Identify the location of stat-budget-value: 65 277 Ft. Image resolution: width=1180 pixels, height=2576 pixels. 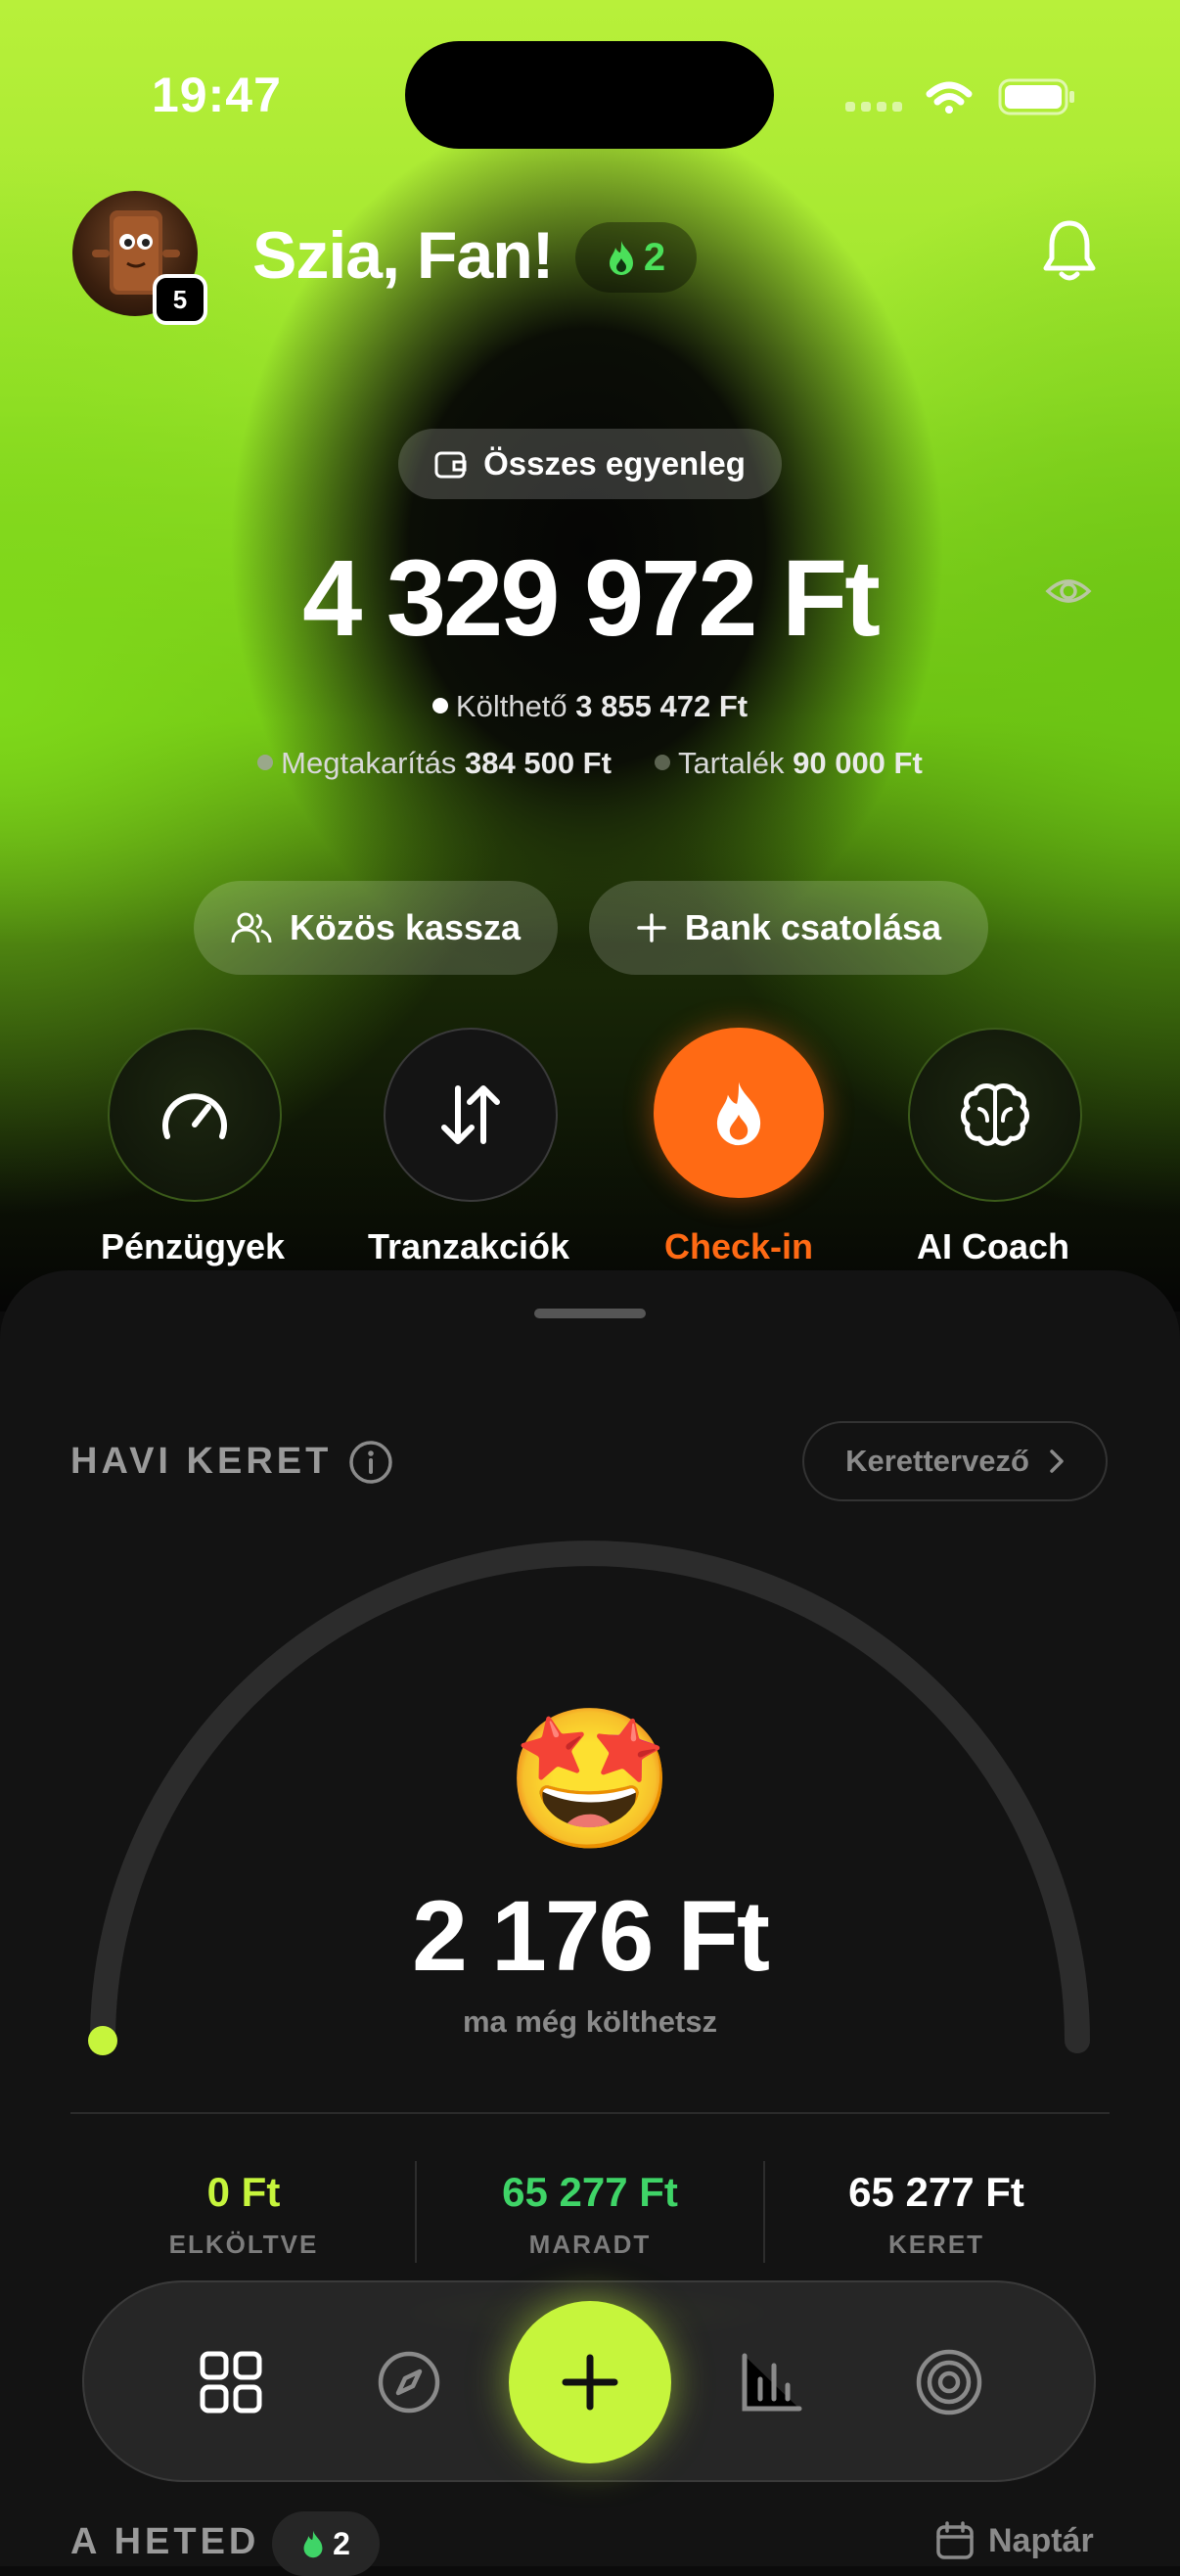
(936, 2192).